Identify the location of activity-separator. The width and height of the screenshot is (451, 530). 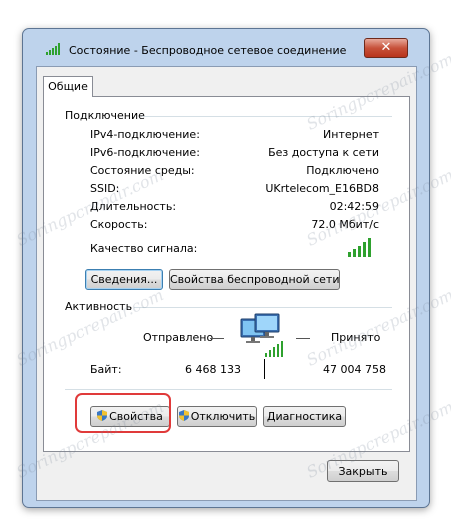
(264, 369).